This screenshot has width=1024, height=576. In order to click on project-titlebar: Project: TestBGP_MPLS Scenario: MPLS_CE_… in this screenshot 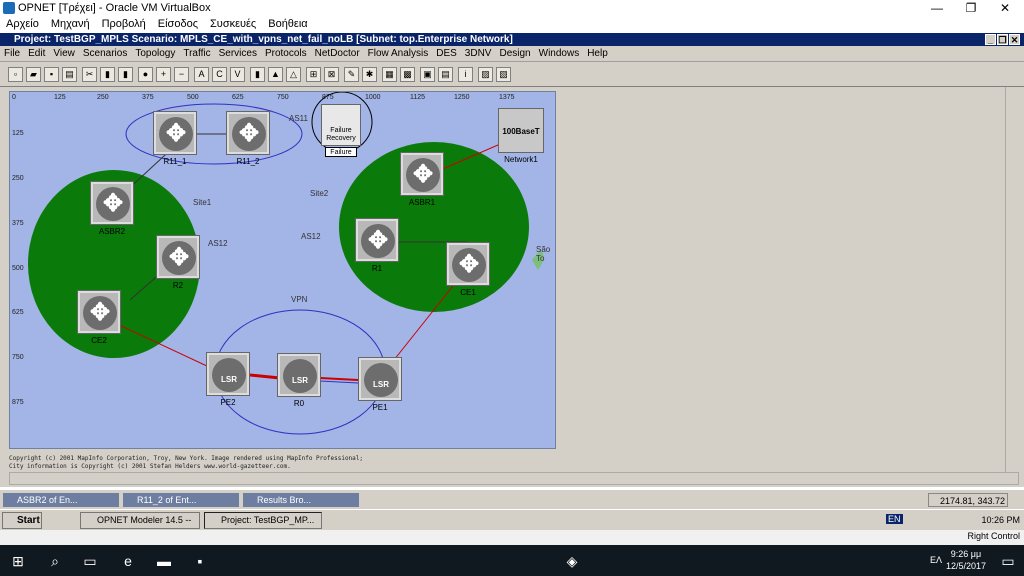, I will do `click(512, 39)`.